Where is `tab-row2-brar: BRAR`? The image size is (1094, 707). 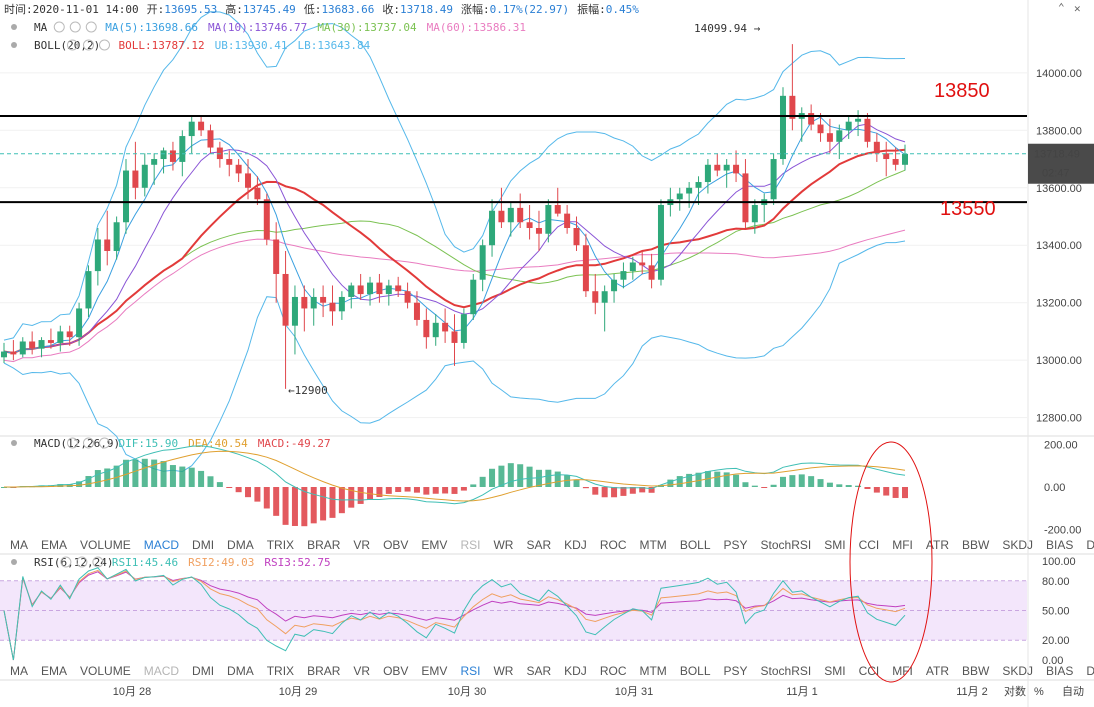
tab-row2-brar: BRAR is located at coordinates (324, 671).